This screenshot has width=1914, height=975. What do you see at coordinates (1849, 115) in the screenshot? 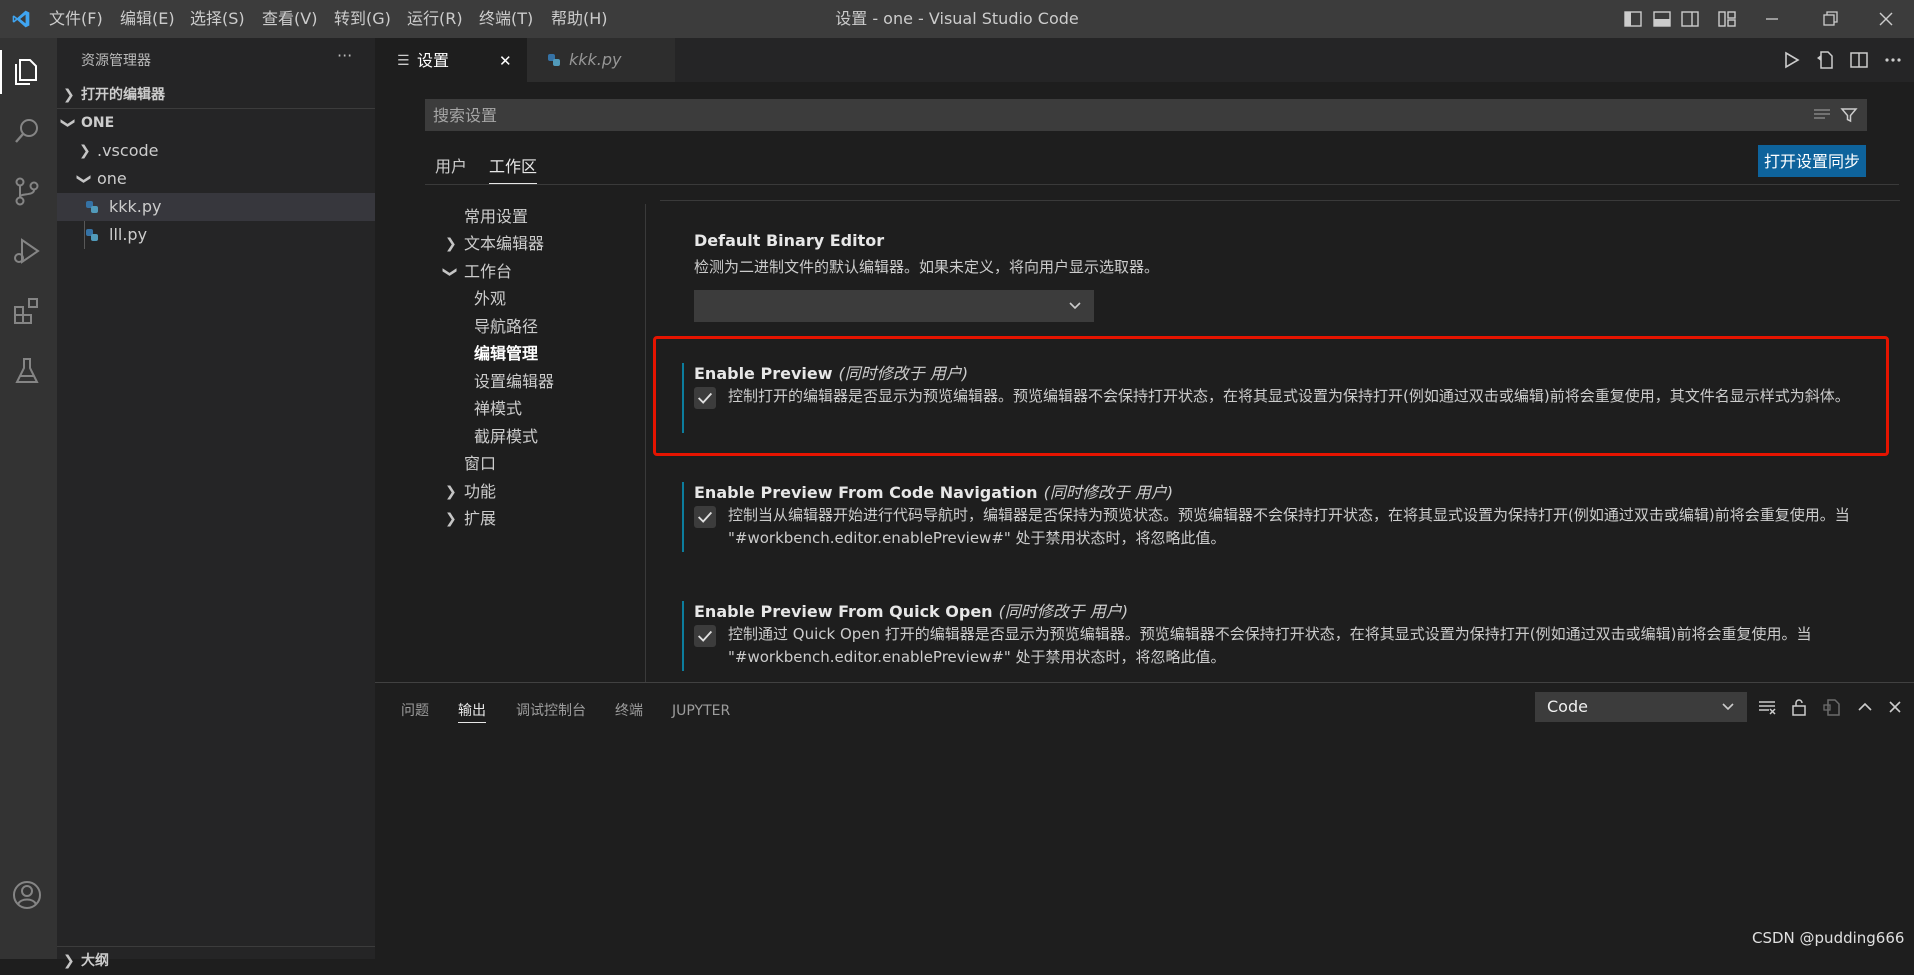
I see `filter-icon` at bounding box center [1849, 115].